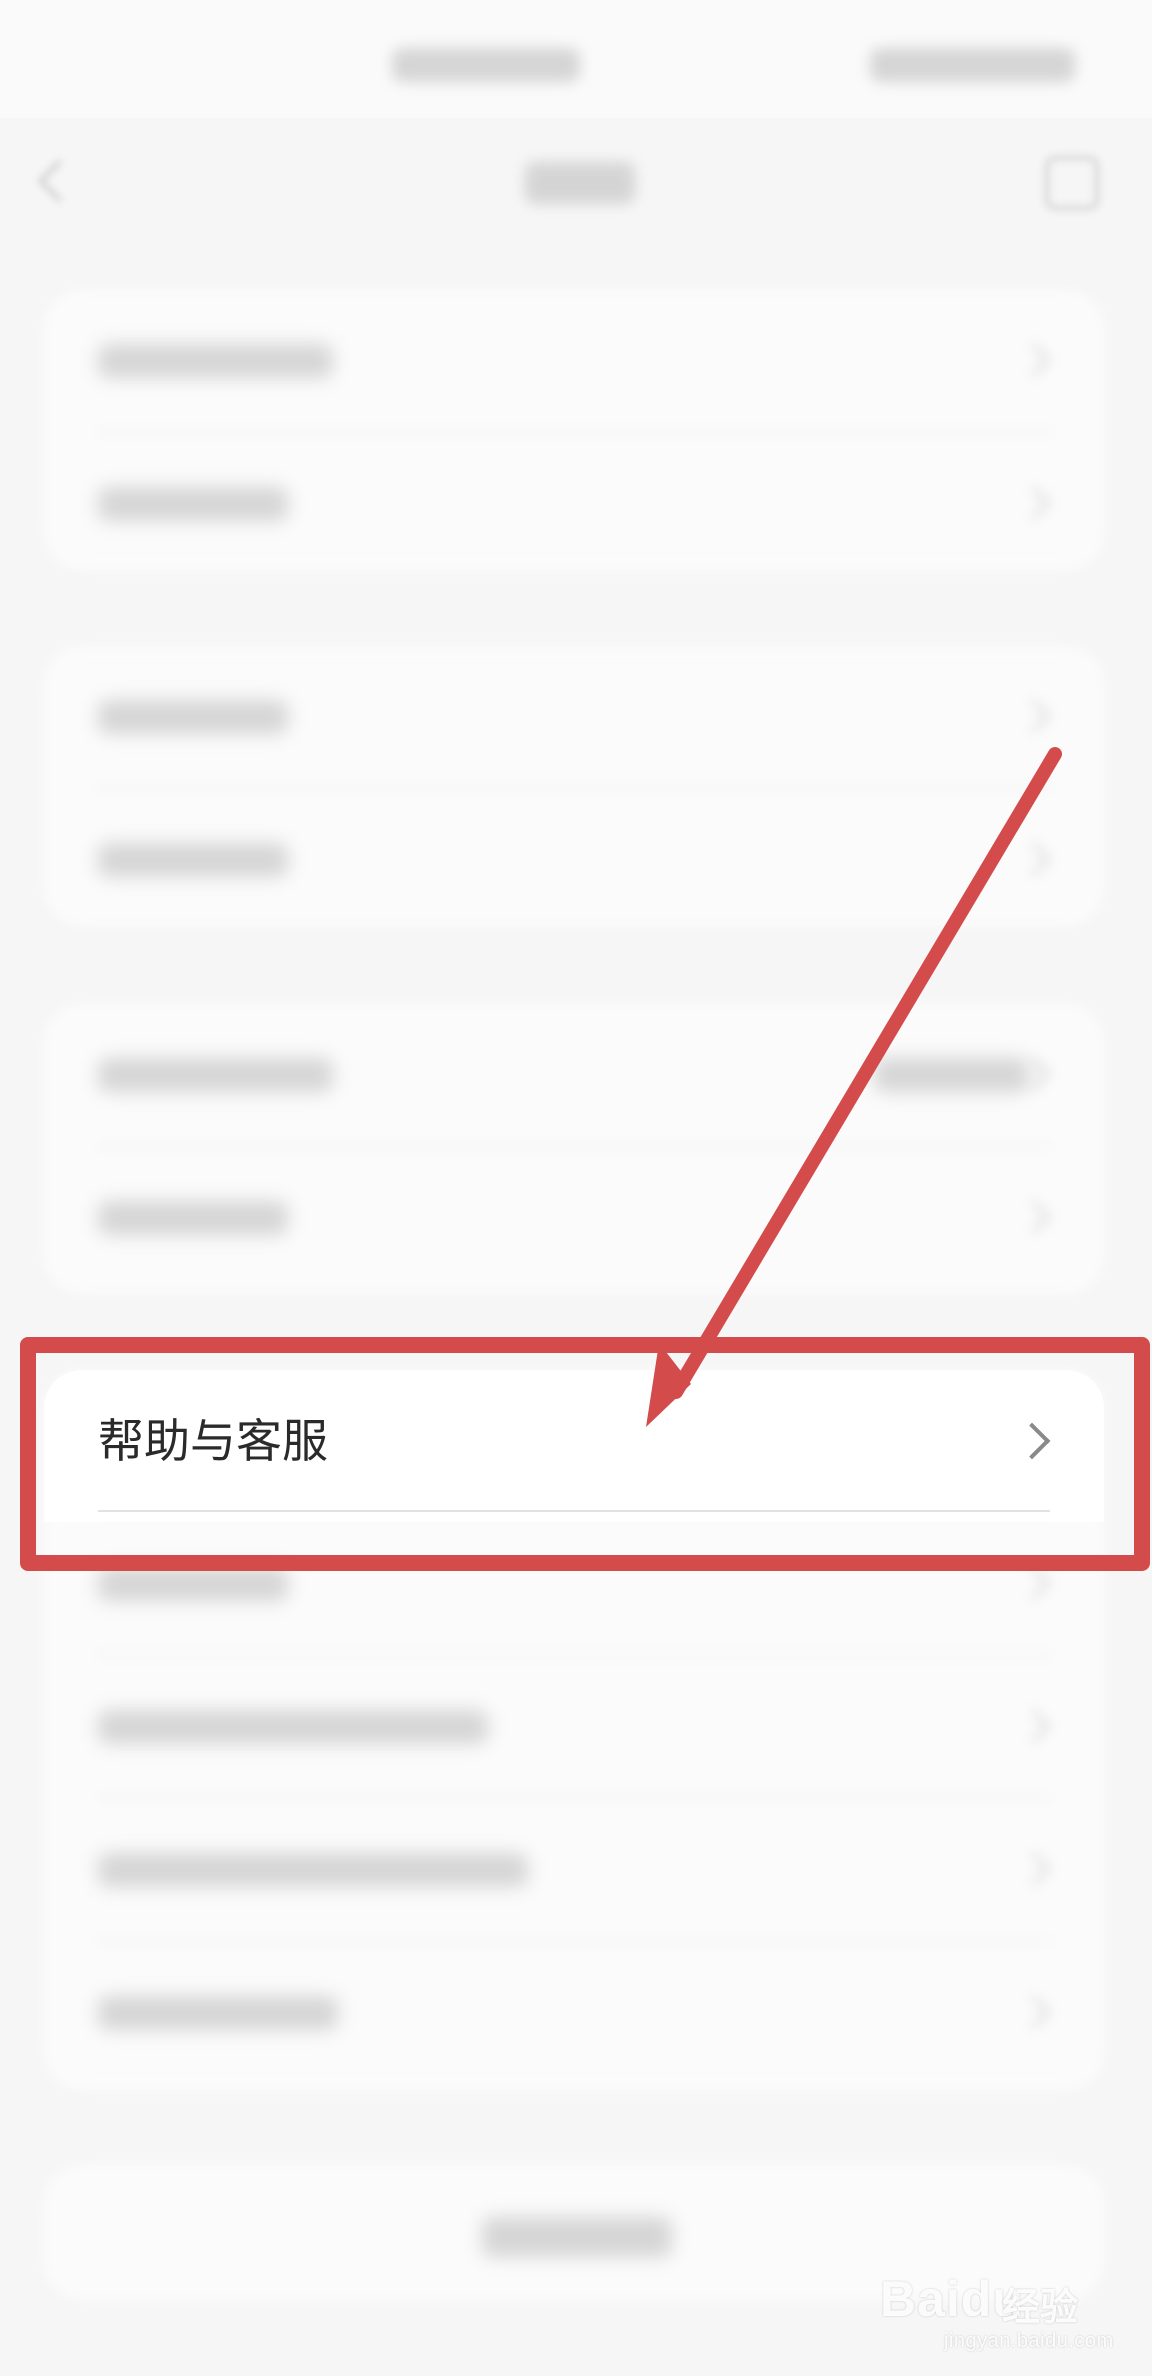  I want to click on status-bar, so click(576, 59).